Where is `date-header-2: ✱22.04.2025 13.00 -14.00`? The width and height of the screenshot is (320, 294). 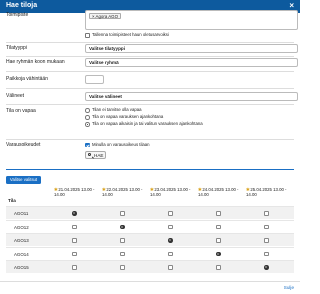
date-header-2: ✱22.04.2025 13.00 -14.00 is located at coordinates (122, 192).